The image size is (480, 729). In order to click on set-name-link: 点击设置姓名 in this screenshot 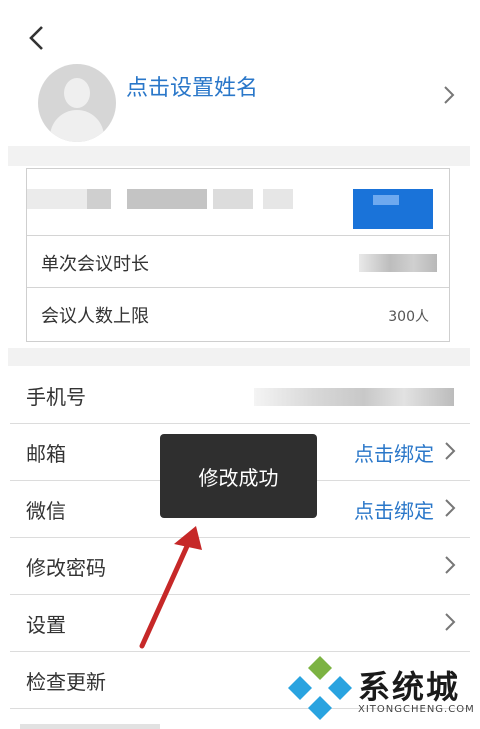, I will do `click(192, 86)`.